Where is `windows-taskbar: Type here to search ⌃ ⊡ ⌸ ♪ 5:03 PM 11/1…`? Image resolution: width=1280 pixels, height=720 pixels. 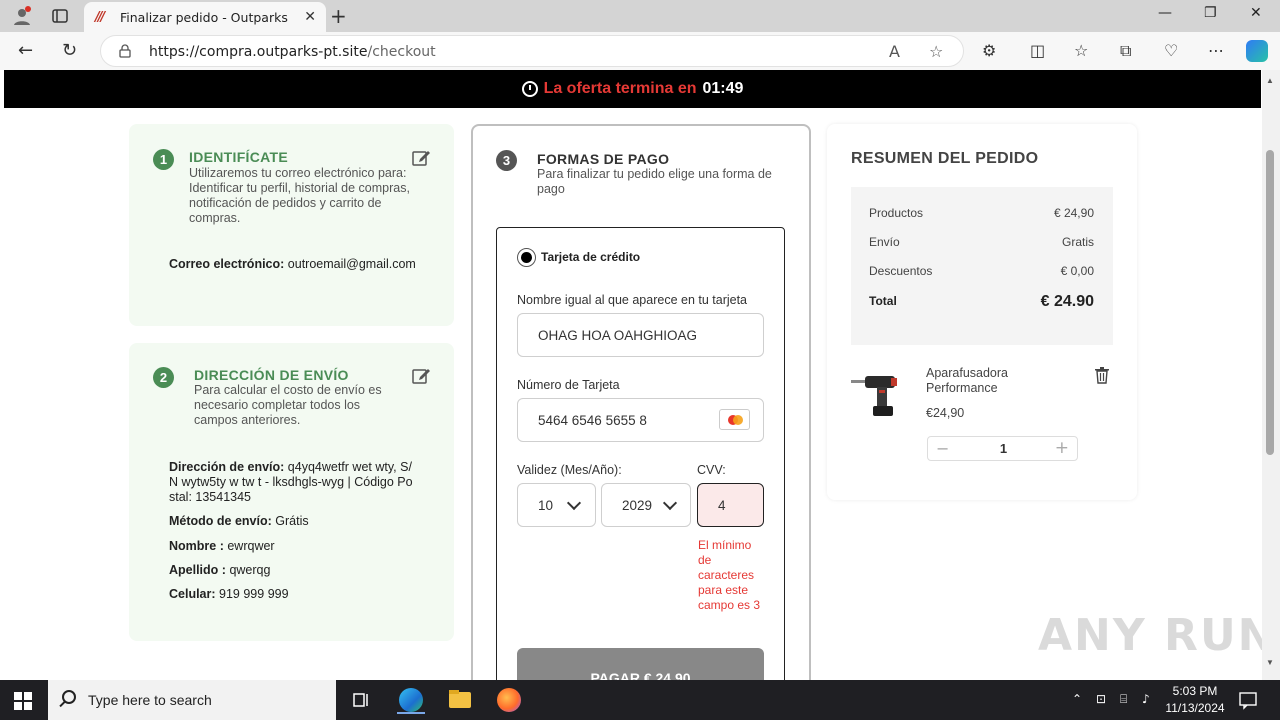 windows-taskbar: Type here to search ⌃ ⊡ ⌸ ♪ 5:03 PM 11/1… is located at coordinates (640, 700).